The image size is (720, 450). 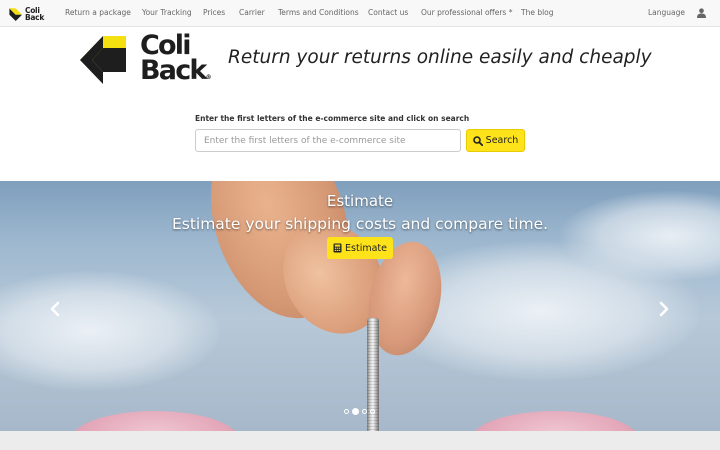 What do you see at coordinates (173, 70) in the screenshot?
I see `brand-logo-line2: Back` at bounding box center [173, 70].